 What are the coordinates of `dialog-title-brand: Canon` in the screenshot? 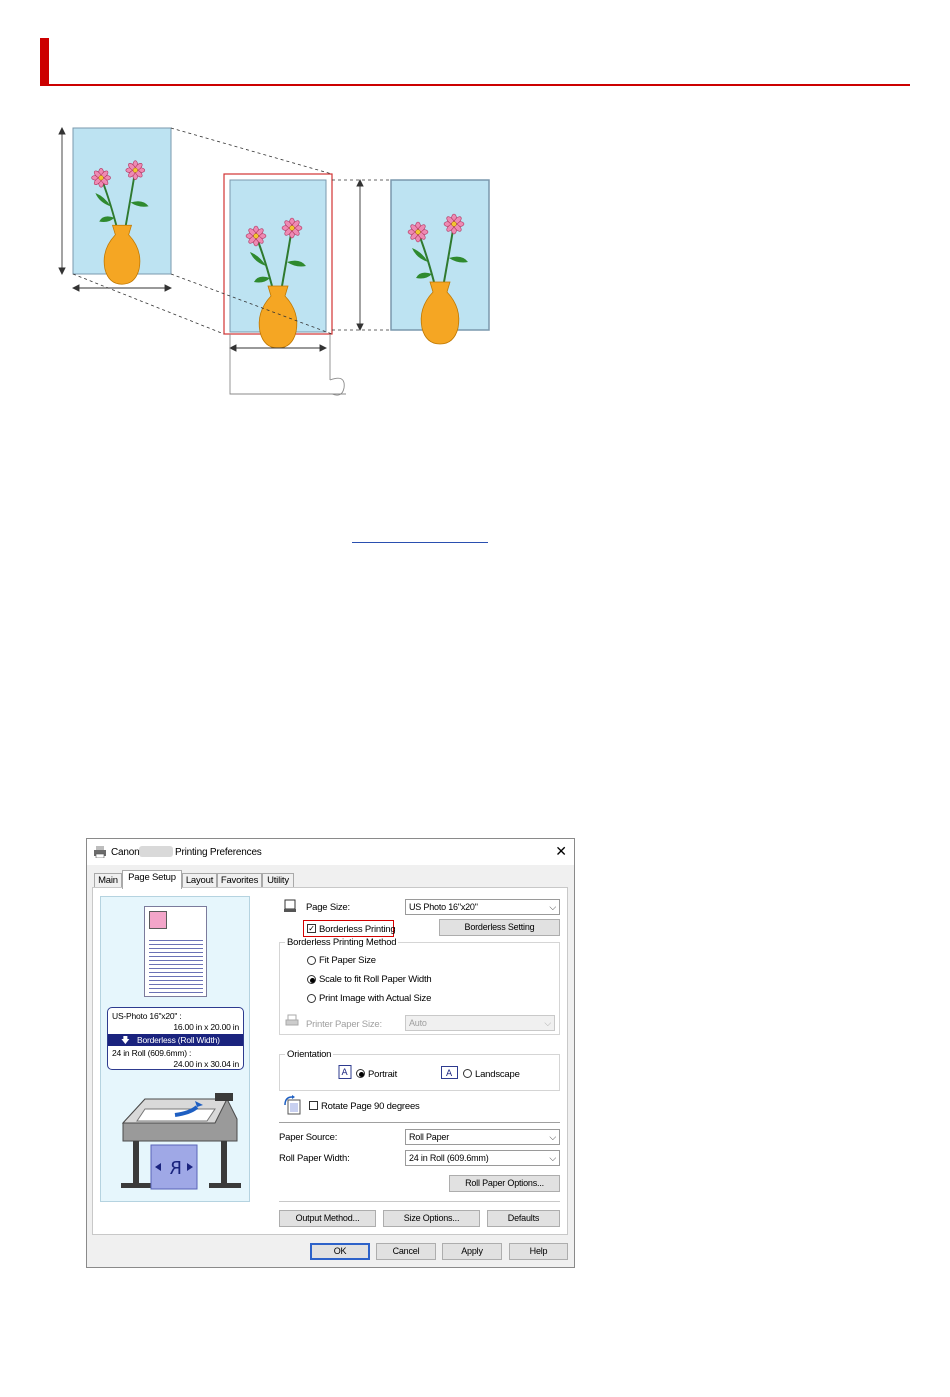 It's located at (125, 852).